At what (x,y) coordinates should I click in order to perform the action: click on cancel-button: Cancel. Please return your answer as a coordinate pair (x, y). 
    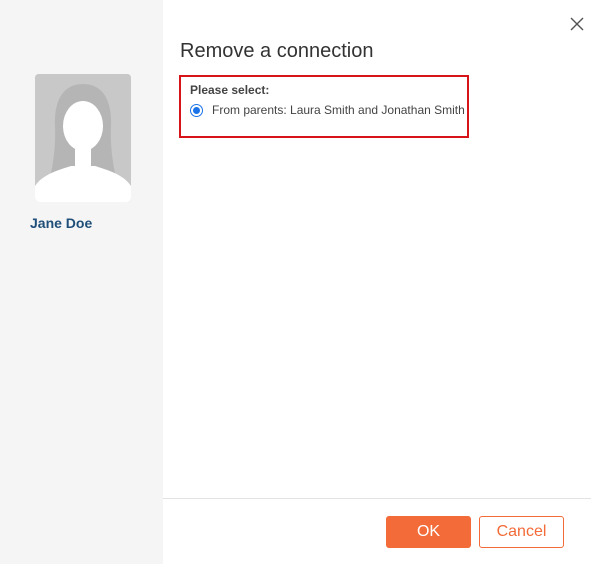
    Looking at the image, I should click on (521, 532).